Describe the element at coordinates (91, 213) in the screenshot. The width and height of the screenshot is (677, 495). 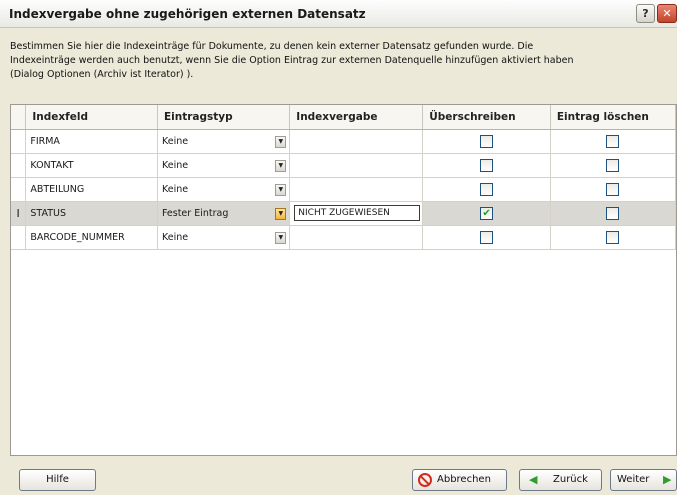
I see `index-field-cell: STATUS` at that location.